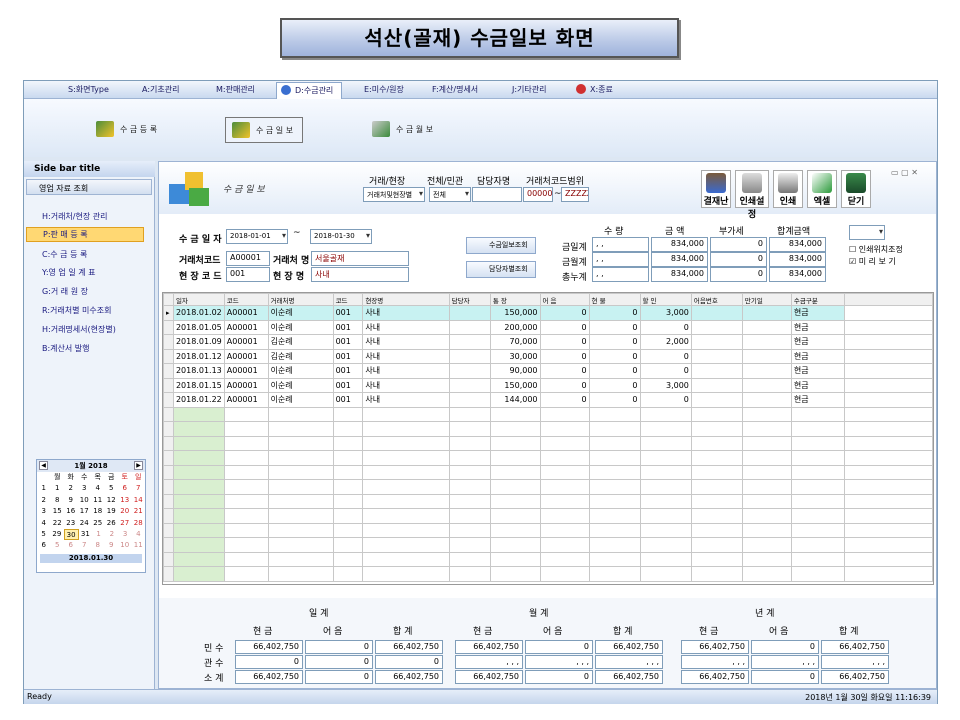 This screenshot has width=960, height=720. What do you see at coordinates (91, 558) in the screenshot?
I see `calendar-today: 2018.01.30` at bounding box center [91, 558].